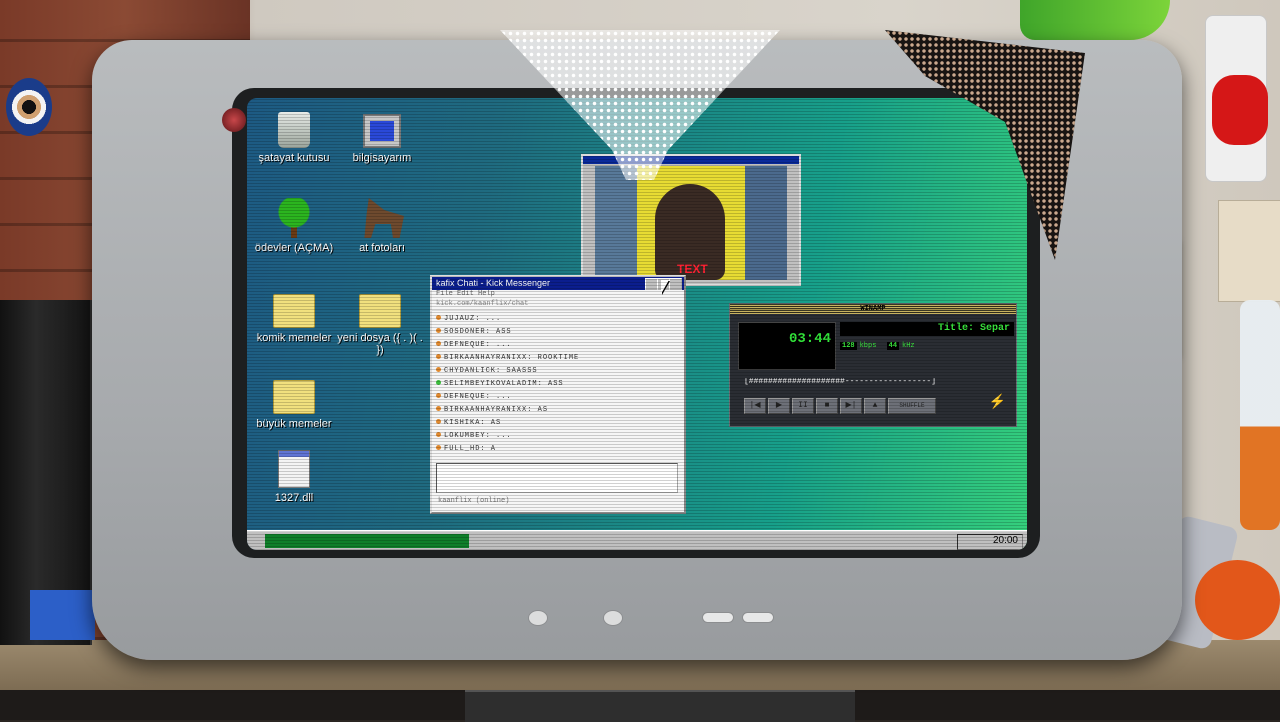 The width and height of the screenshot is (1280, 722). I want to click on video-window: TEXT, so click(691, 220).